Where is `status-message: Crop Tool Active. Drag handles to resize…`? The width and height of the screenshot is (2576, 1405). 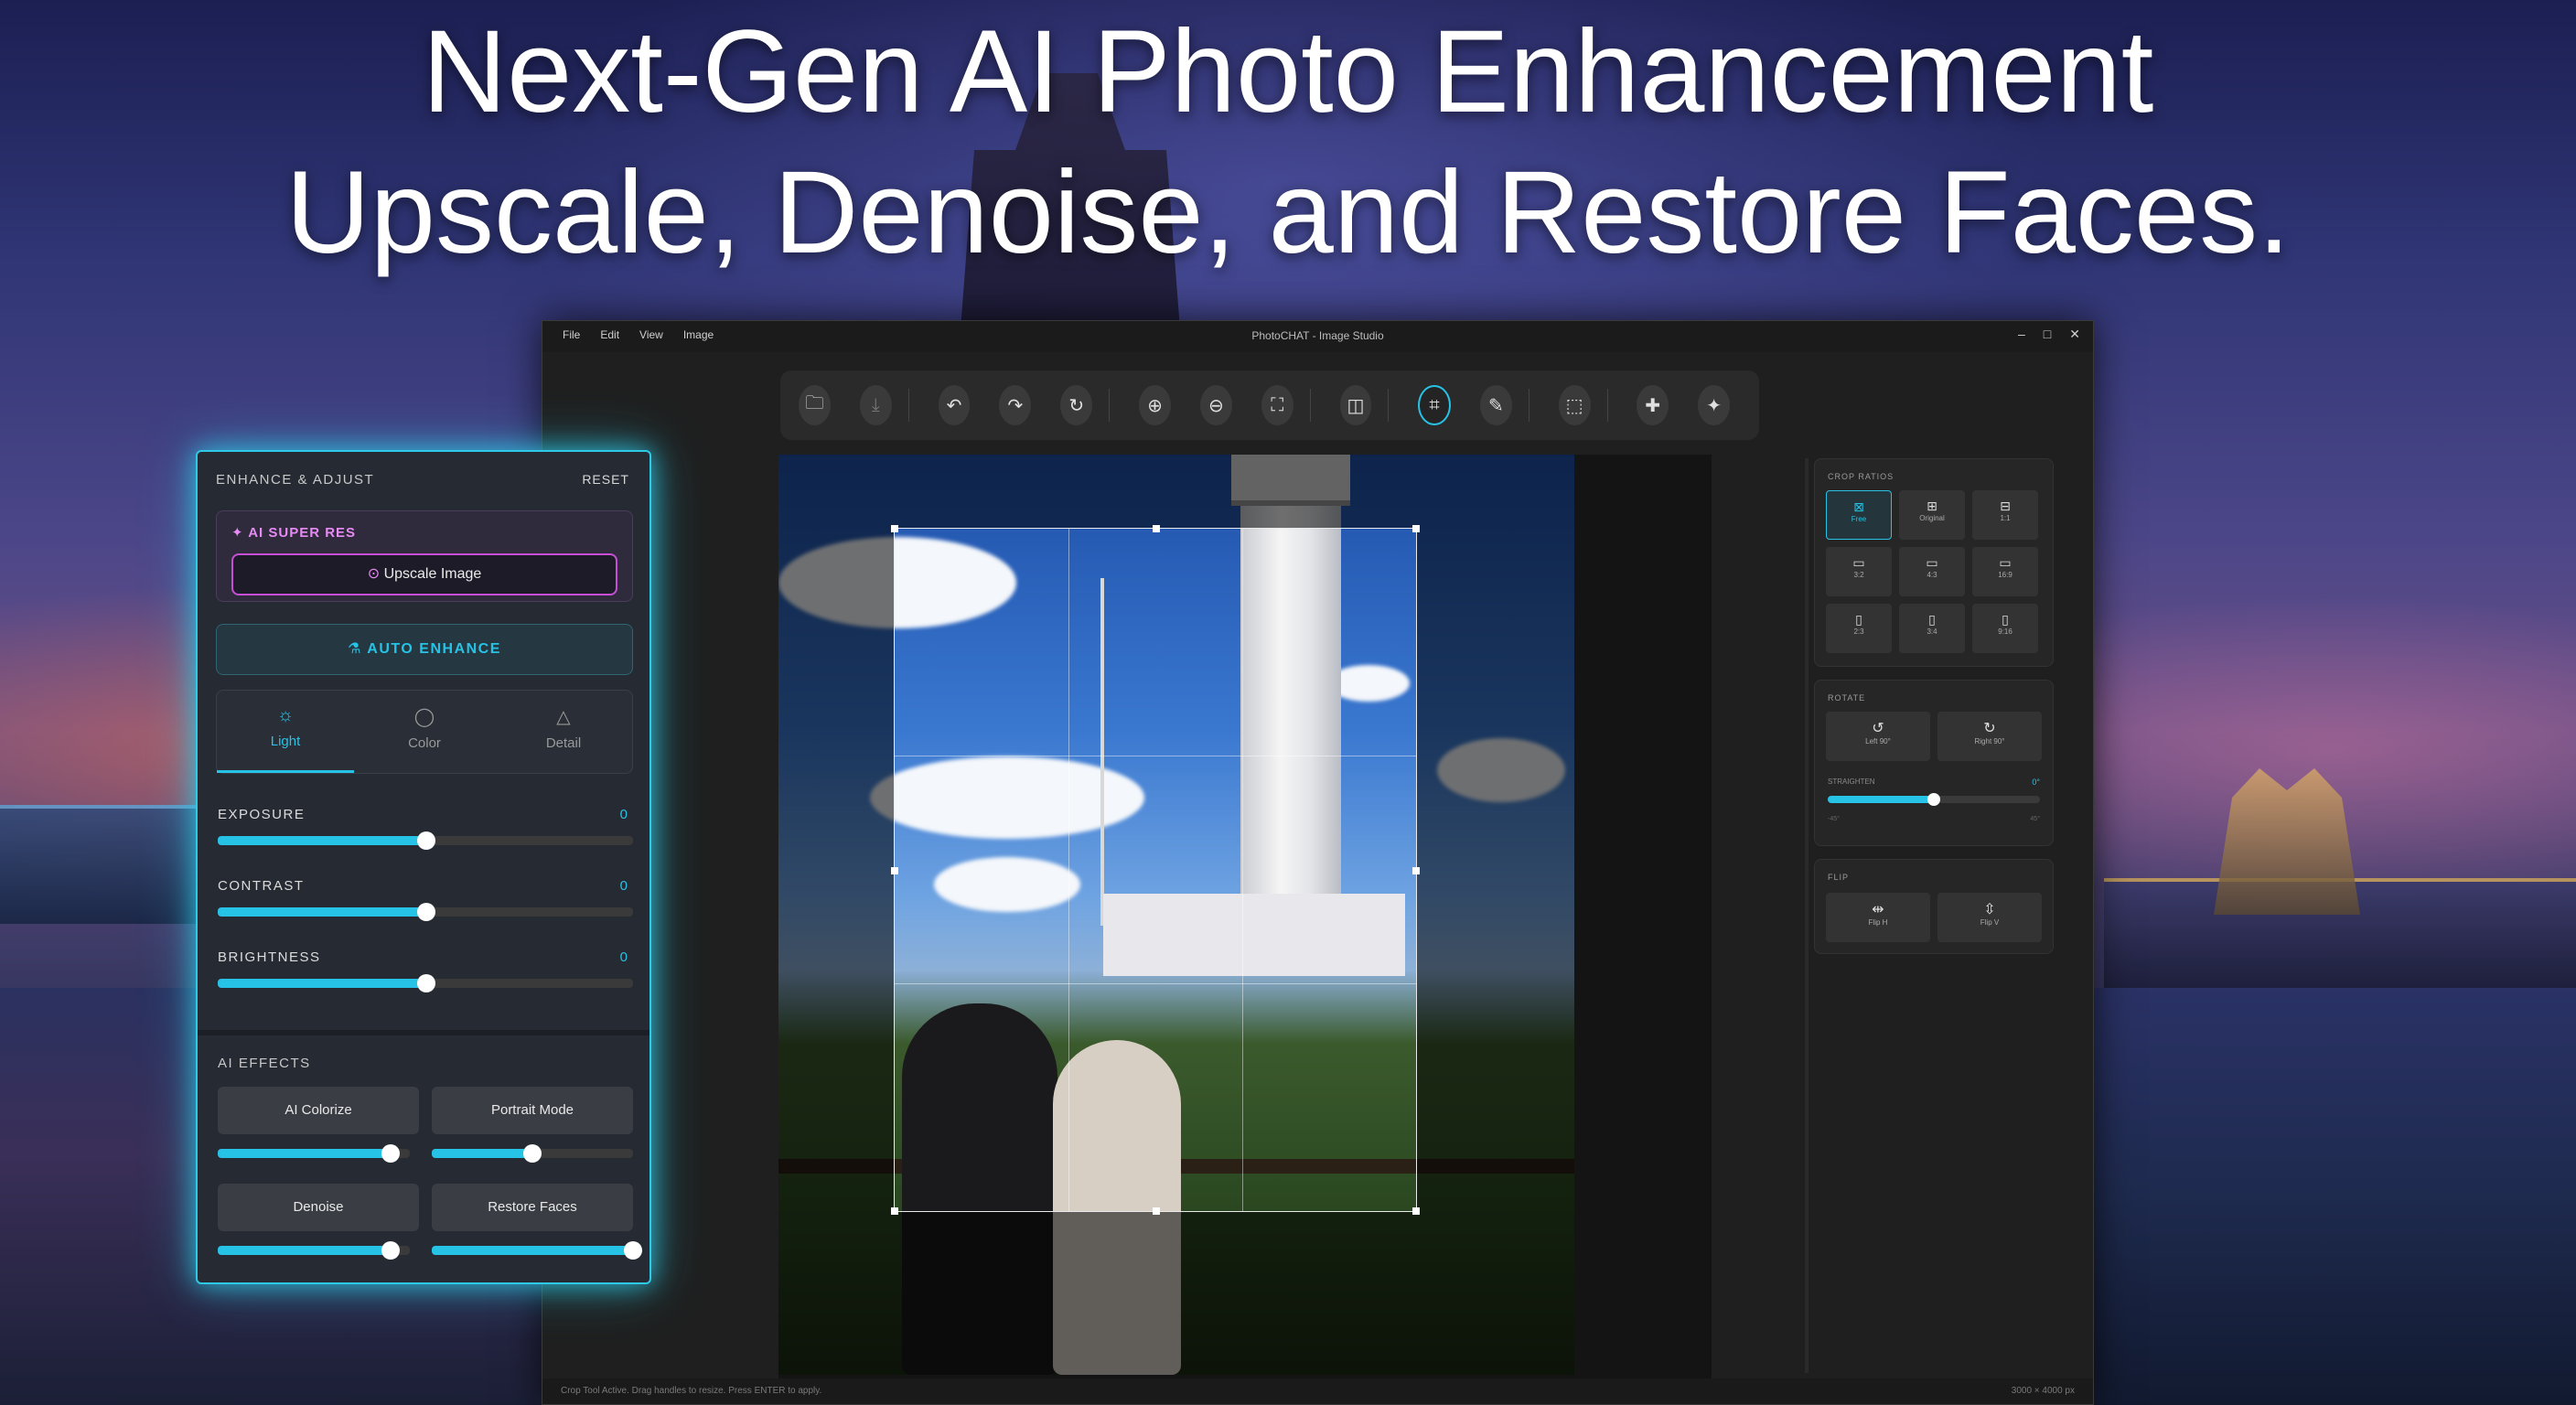 status-message: Crop Tool Active. Drag handles to resize… is located at coordinates (691, 1391).